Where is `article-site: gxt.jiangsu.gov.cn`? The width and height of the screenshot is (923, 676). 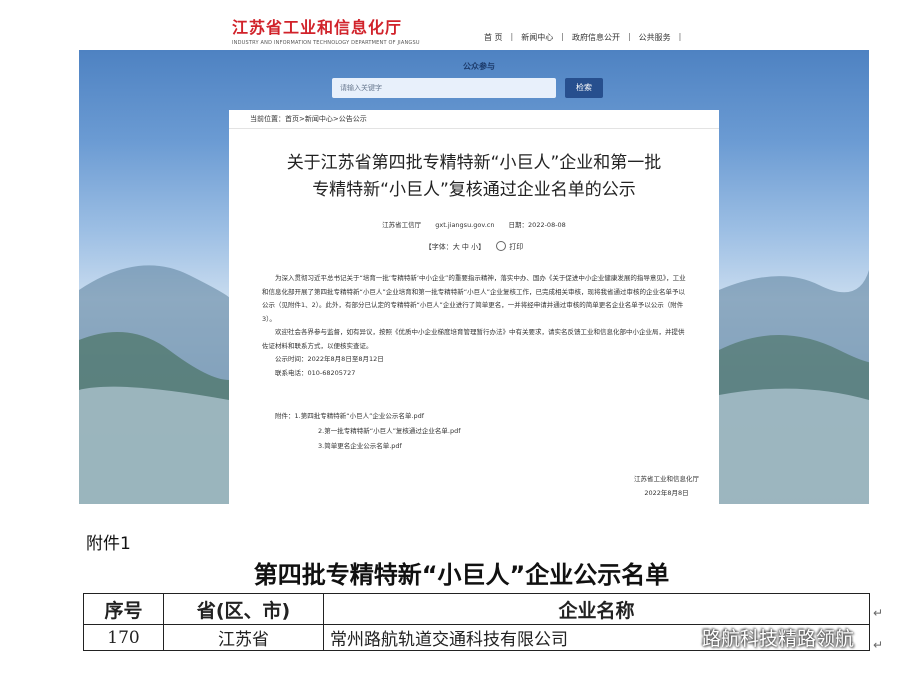
article-site: gxt.jiangsu.gov.cn is located at coordinates (465, 225).